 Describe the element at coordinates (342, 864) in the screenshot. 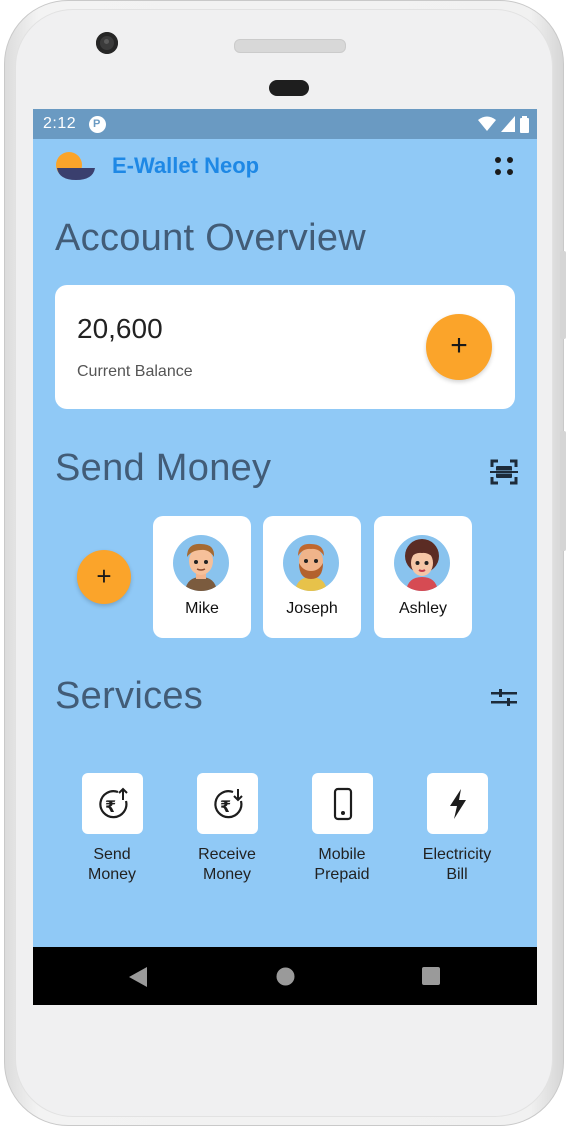

I see `service-label: Mobile Prepaid` at that location.